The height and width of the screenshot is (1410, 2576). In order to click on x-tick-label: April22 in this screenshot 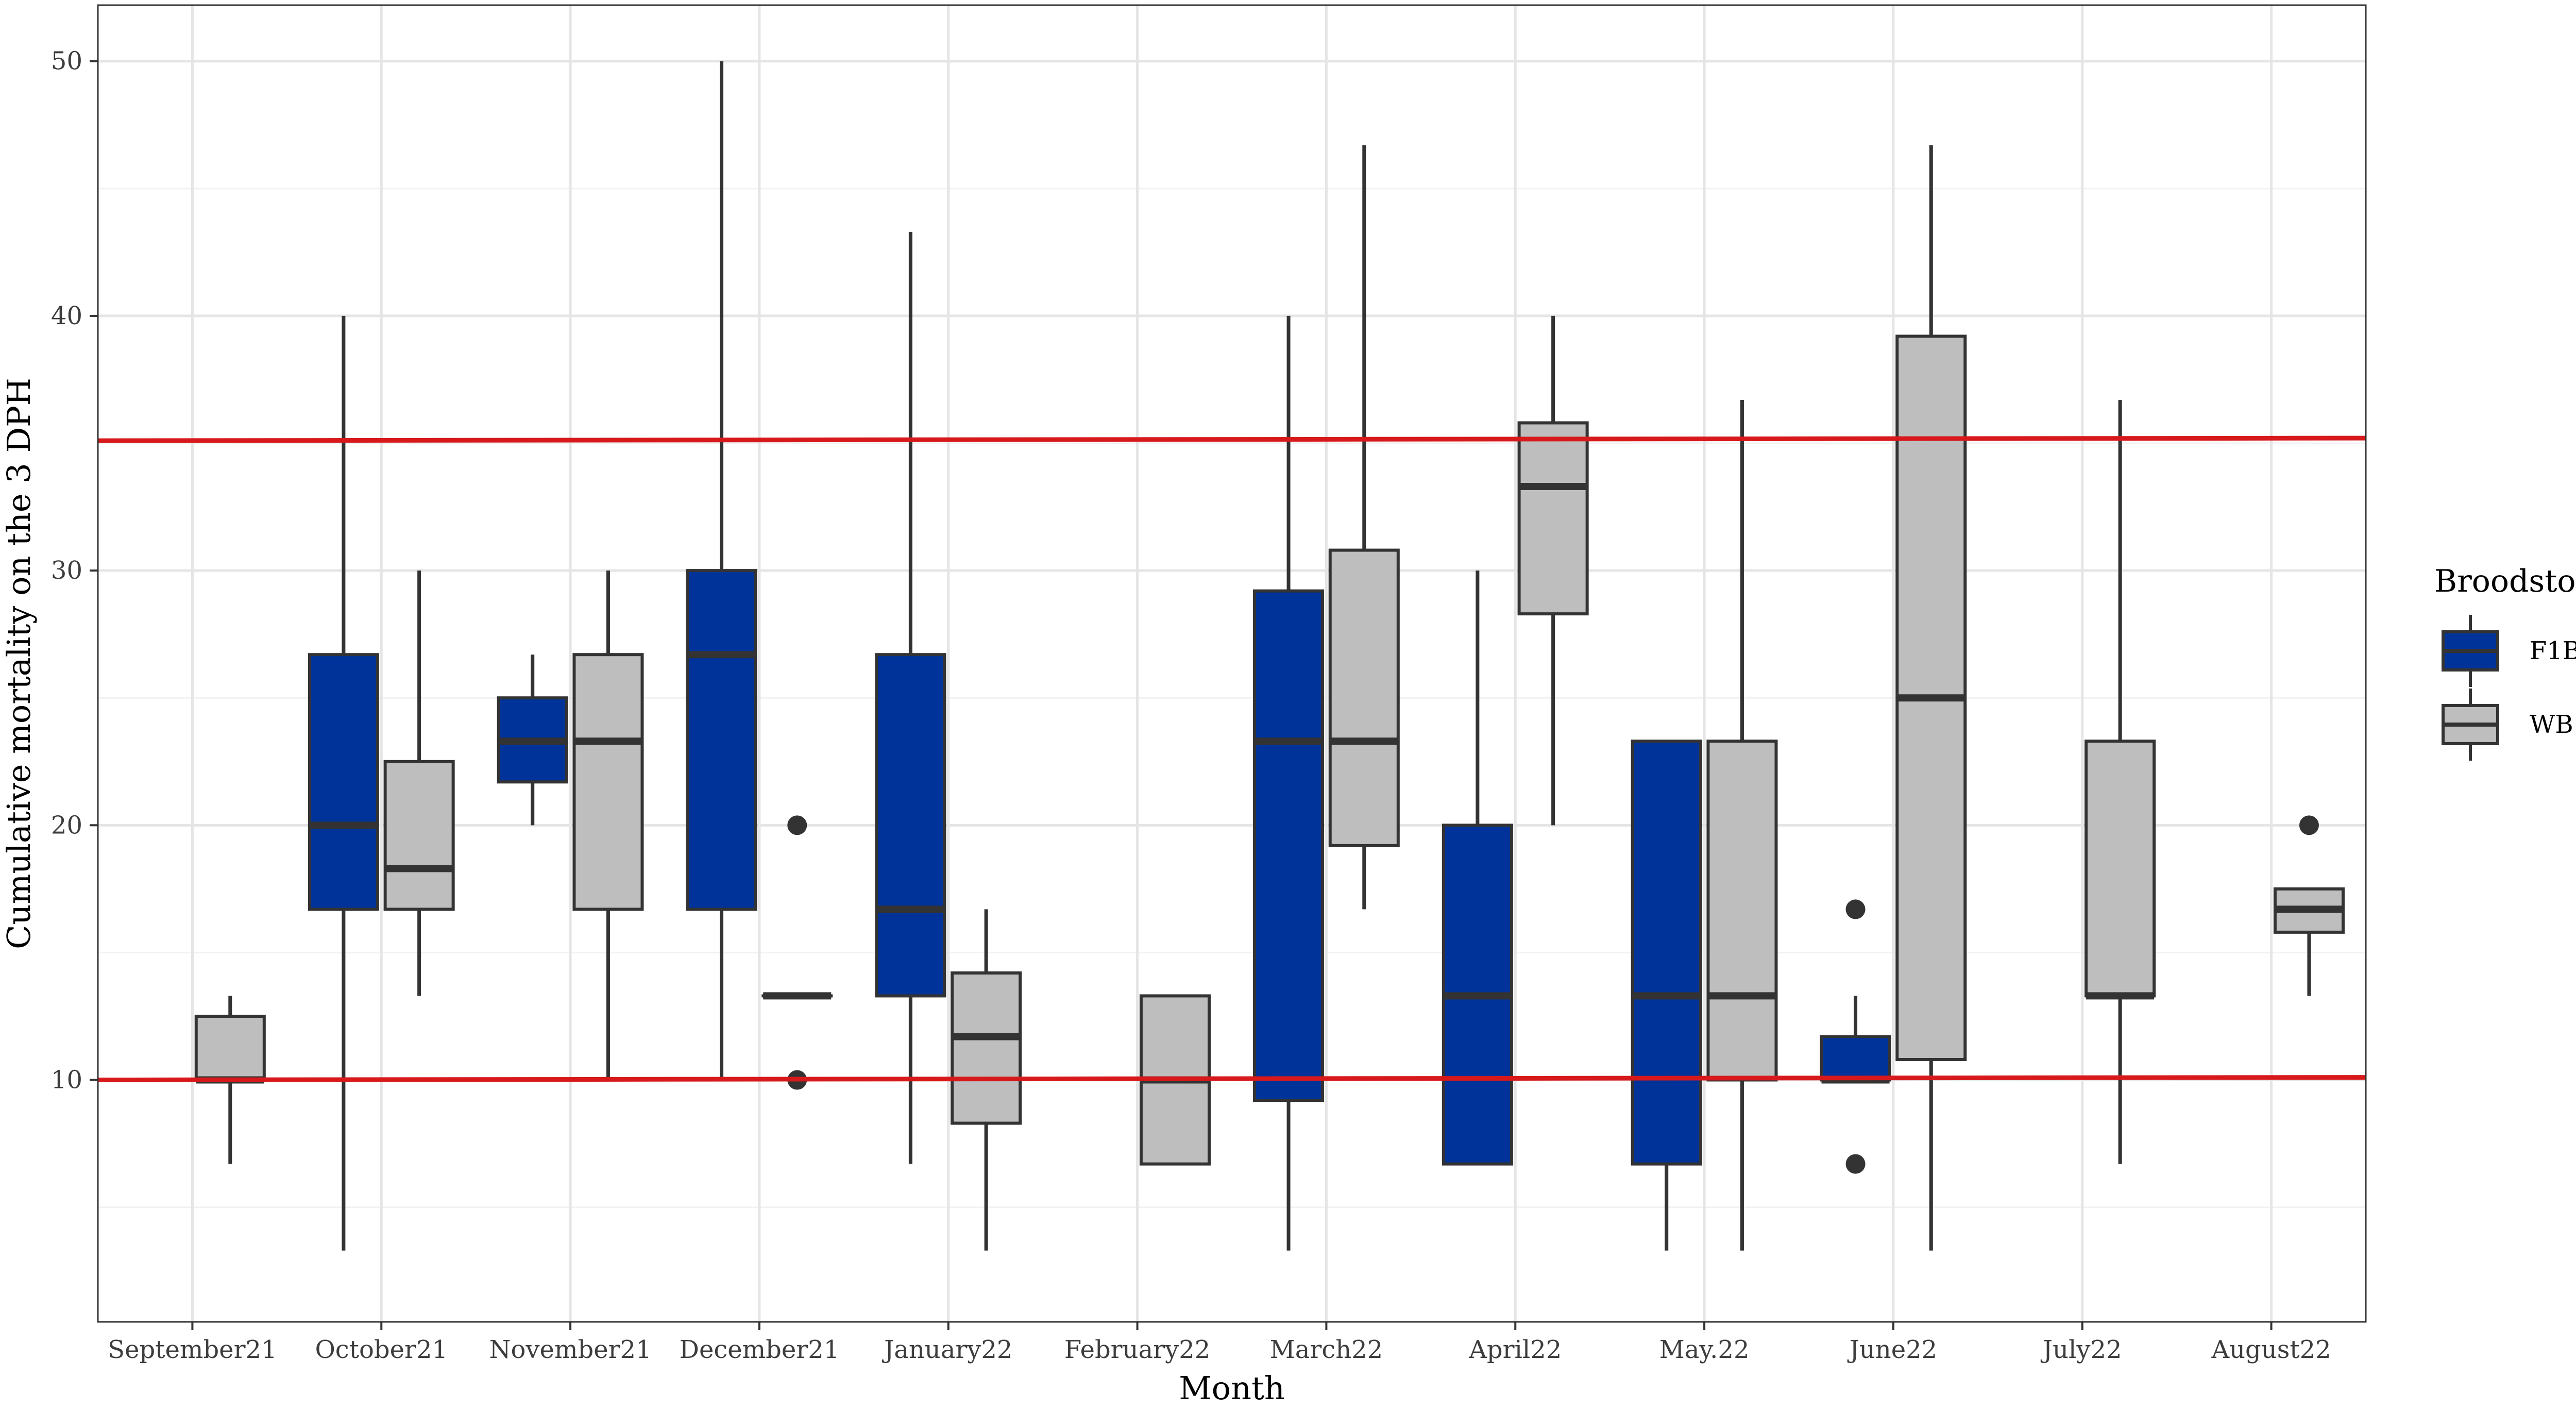, I will do `click(1515, 1349)`.